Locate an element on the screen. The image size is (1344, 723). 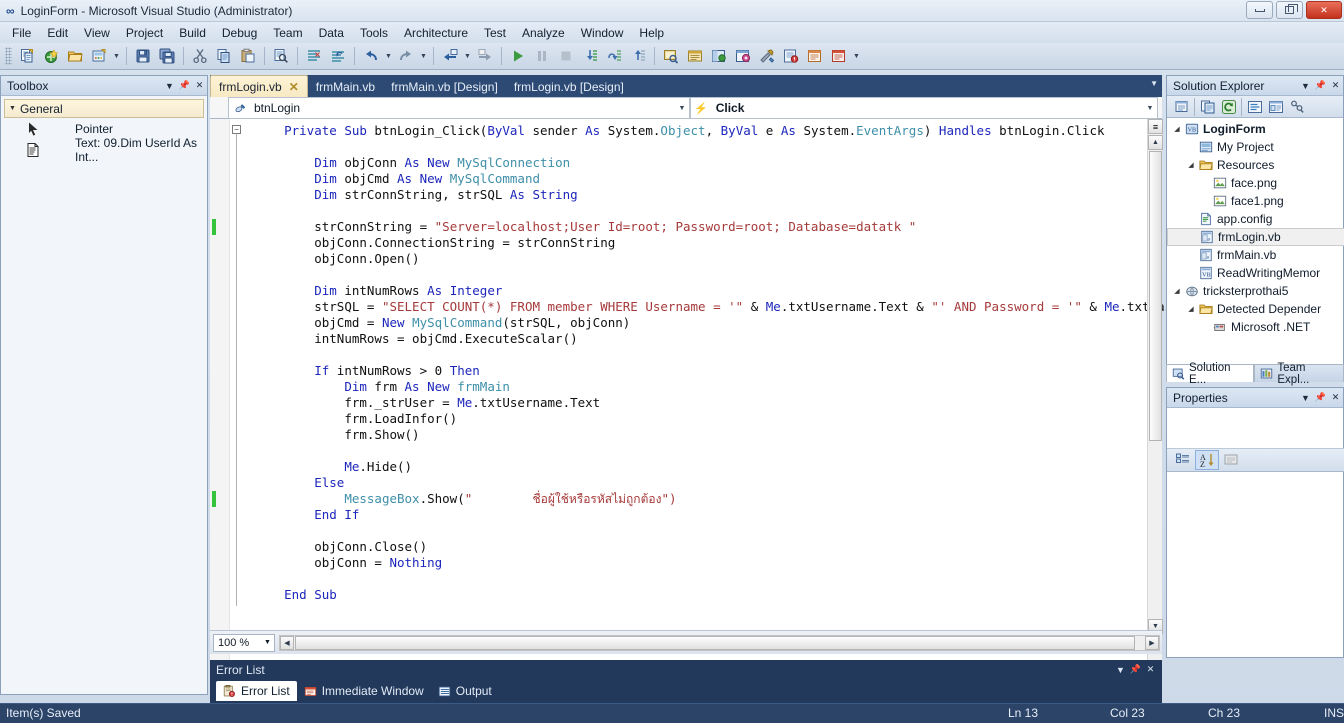
undo-icon is located at coordinates (371, 56).